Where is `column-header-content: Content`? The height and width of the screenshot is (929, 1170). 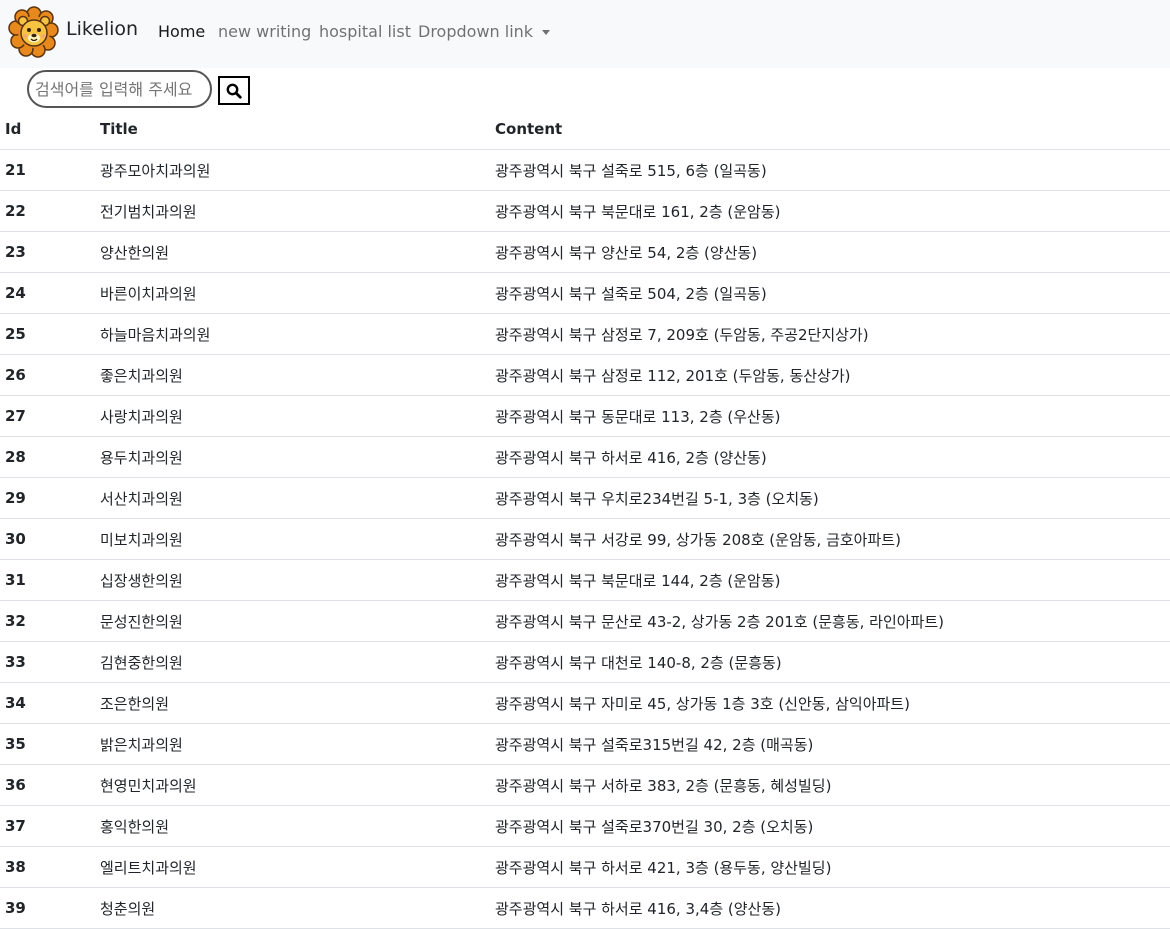 column-header-content: Content is located at coordinates (830, 129).